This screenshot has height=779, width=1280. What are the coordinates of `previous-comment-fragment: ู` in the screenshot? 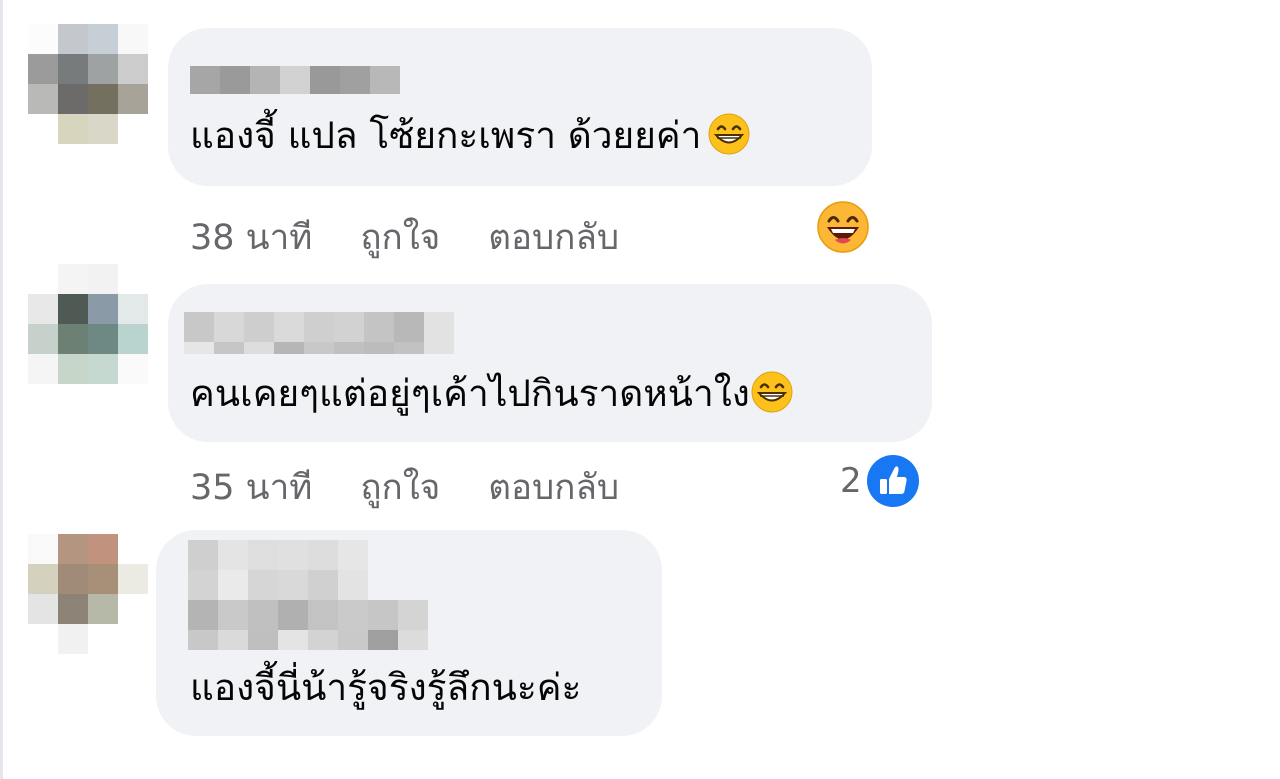 It's located at (375, 5).